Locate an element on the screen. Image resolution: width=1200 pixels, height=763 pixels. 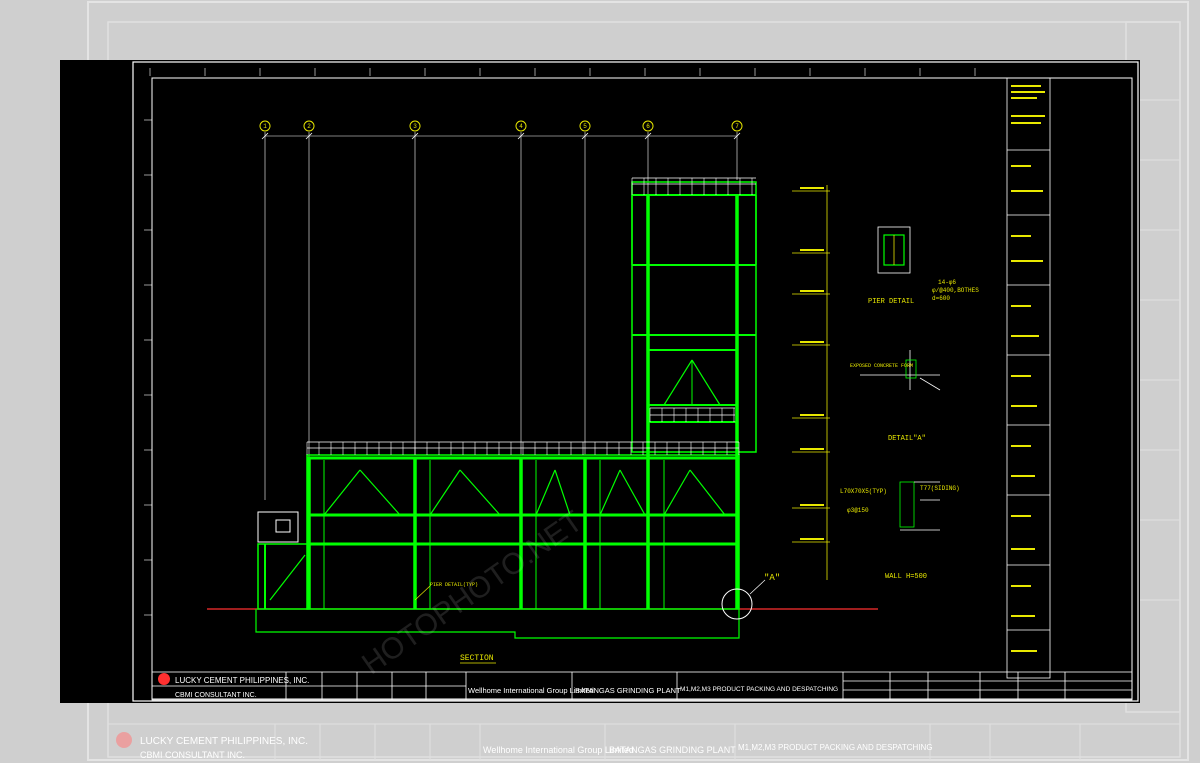
left-ruler is located at coordinates (148, 367).